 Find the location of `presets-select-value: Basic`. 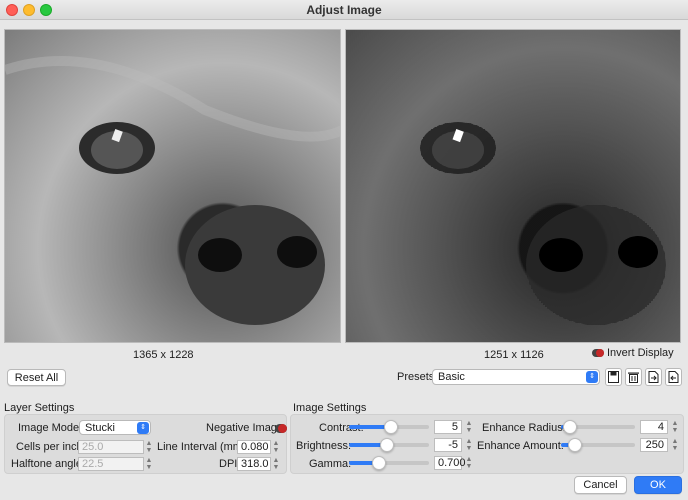

presets-select-value: Basic is located at coordinates (451, 377).